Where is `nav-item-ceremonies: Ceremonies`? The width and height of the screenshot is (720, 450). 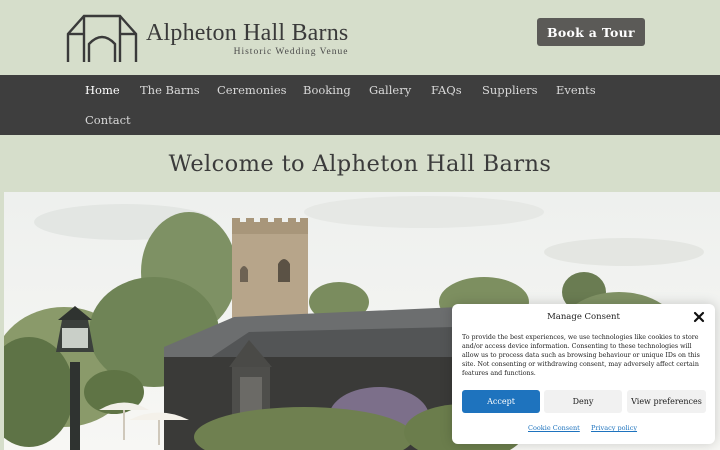
nav-item-ceremonies: Ceremonies is located at coordinates (252, 90).